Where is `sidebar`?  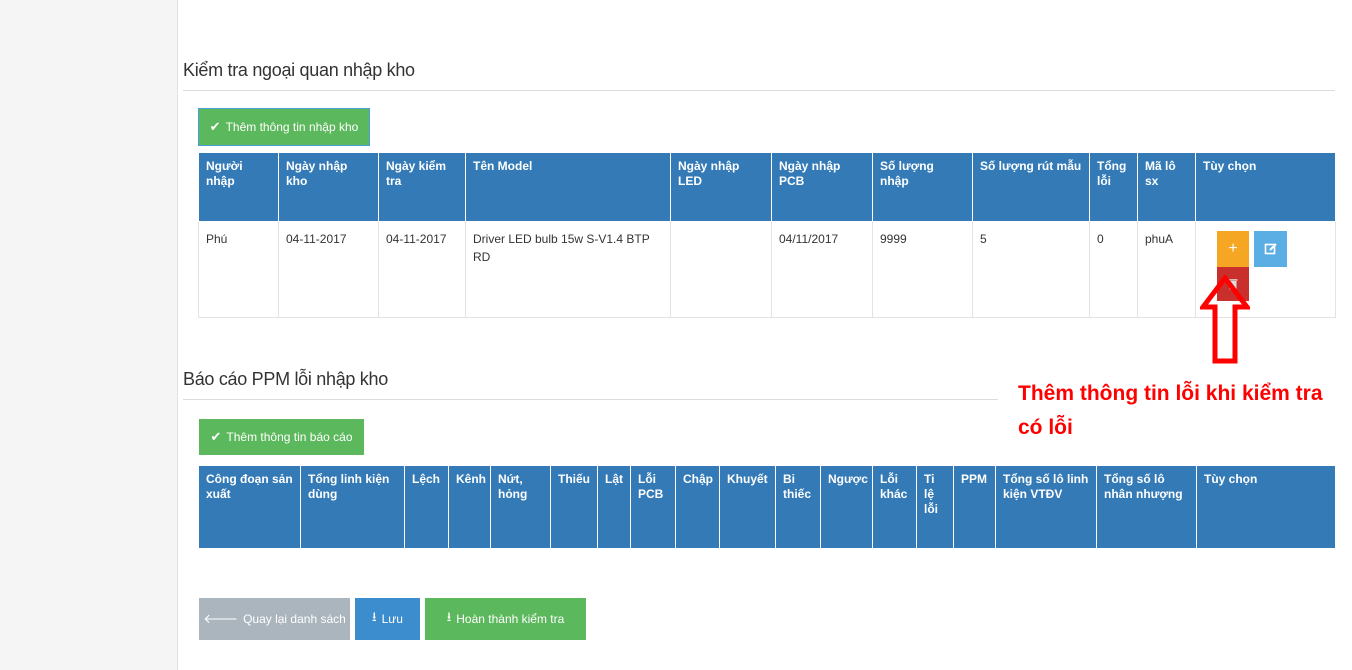
sidebar is located at coordinates (89, 335).